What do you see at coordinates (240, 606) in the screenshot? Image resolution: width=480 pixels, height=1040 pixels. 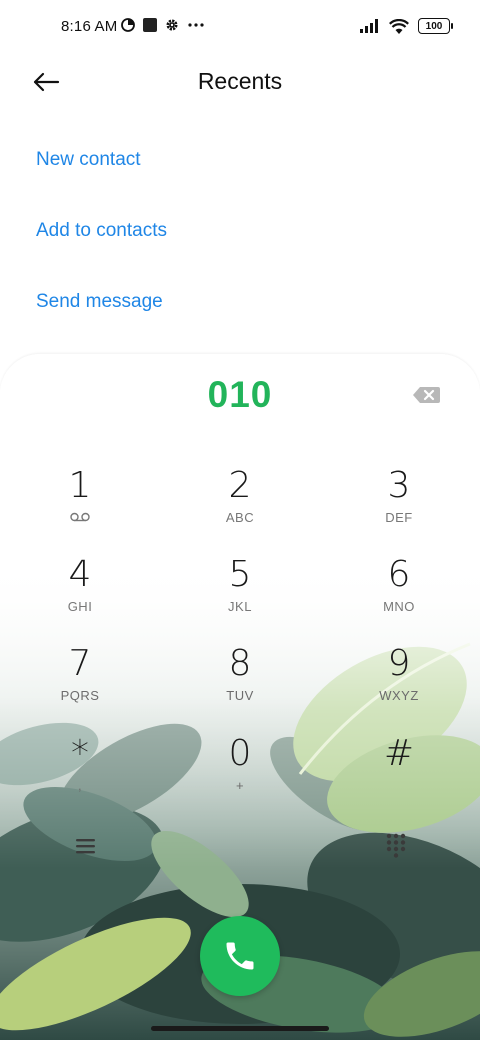 I see `key-letters: JKL` at bounding box center [240, 606].